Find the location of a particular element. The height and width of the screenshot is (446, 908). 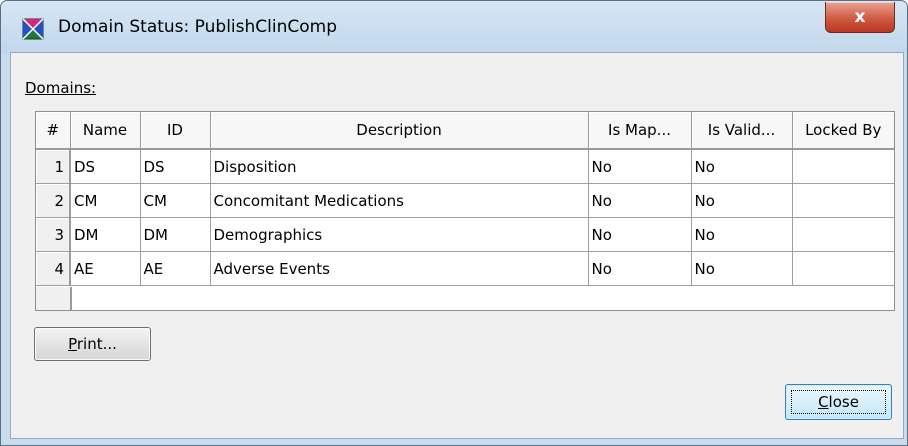

column-header-id: ID is located at coordinates (175, 131).